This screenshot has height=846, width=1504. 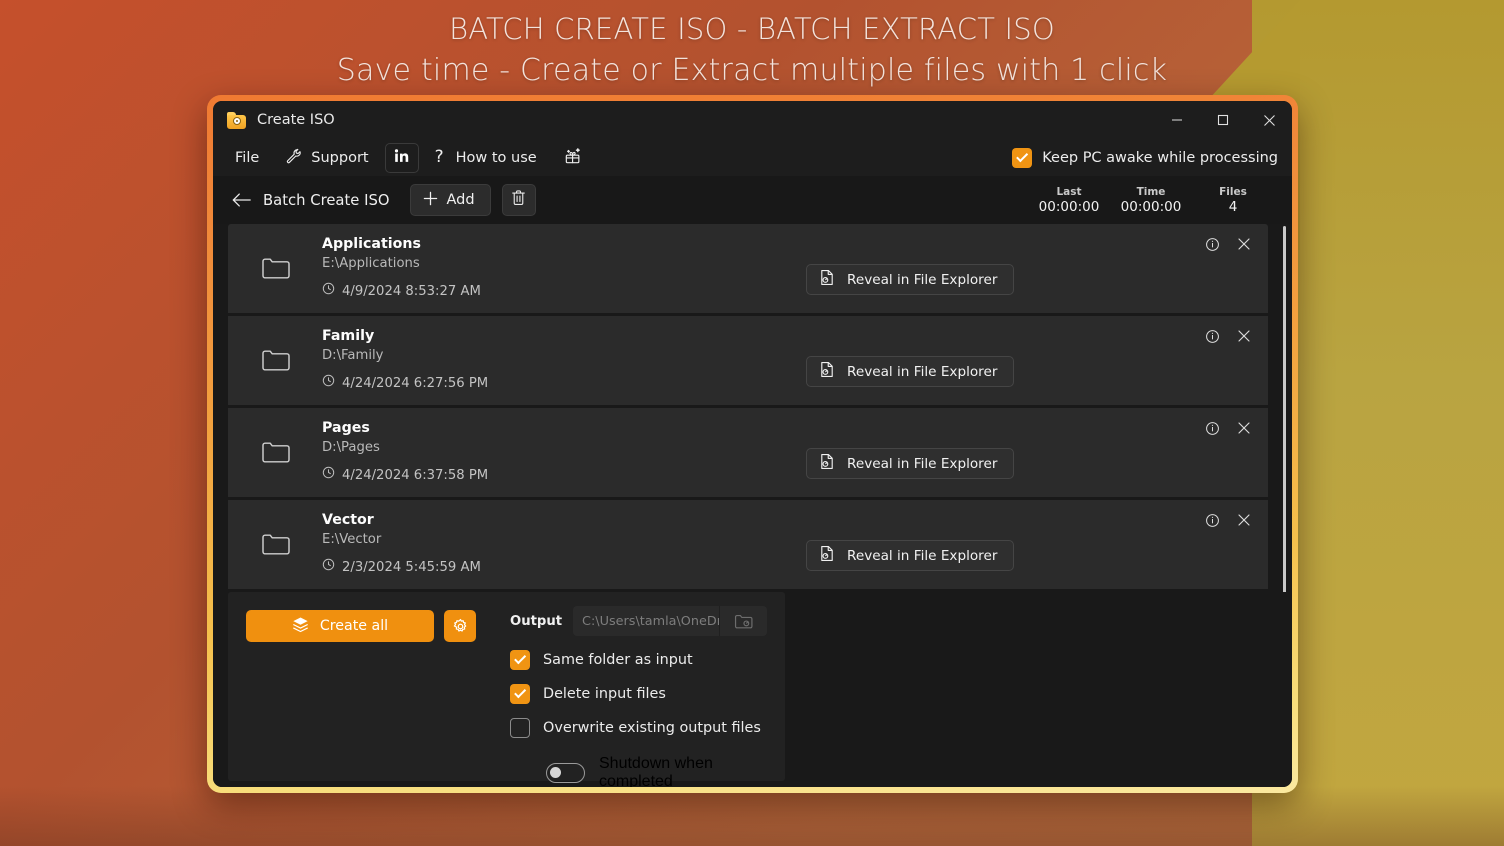 I want to click on maximize-icon, so click(x=1223, y=120).